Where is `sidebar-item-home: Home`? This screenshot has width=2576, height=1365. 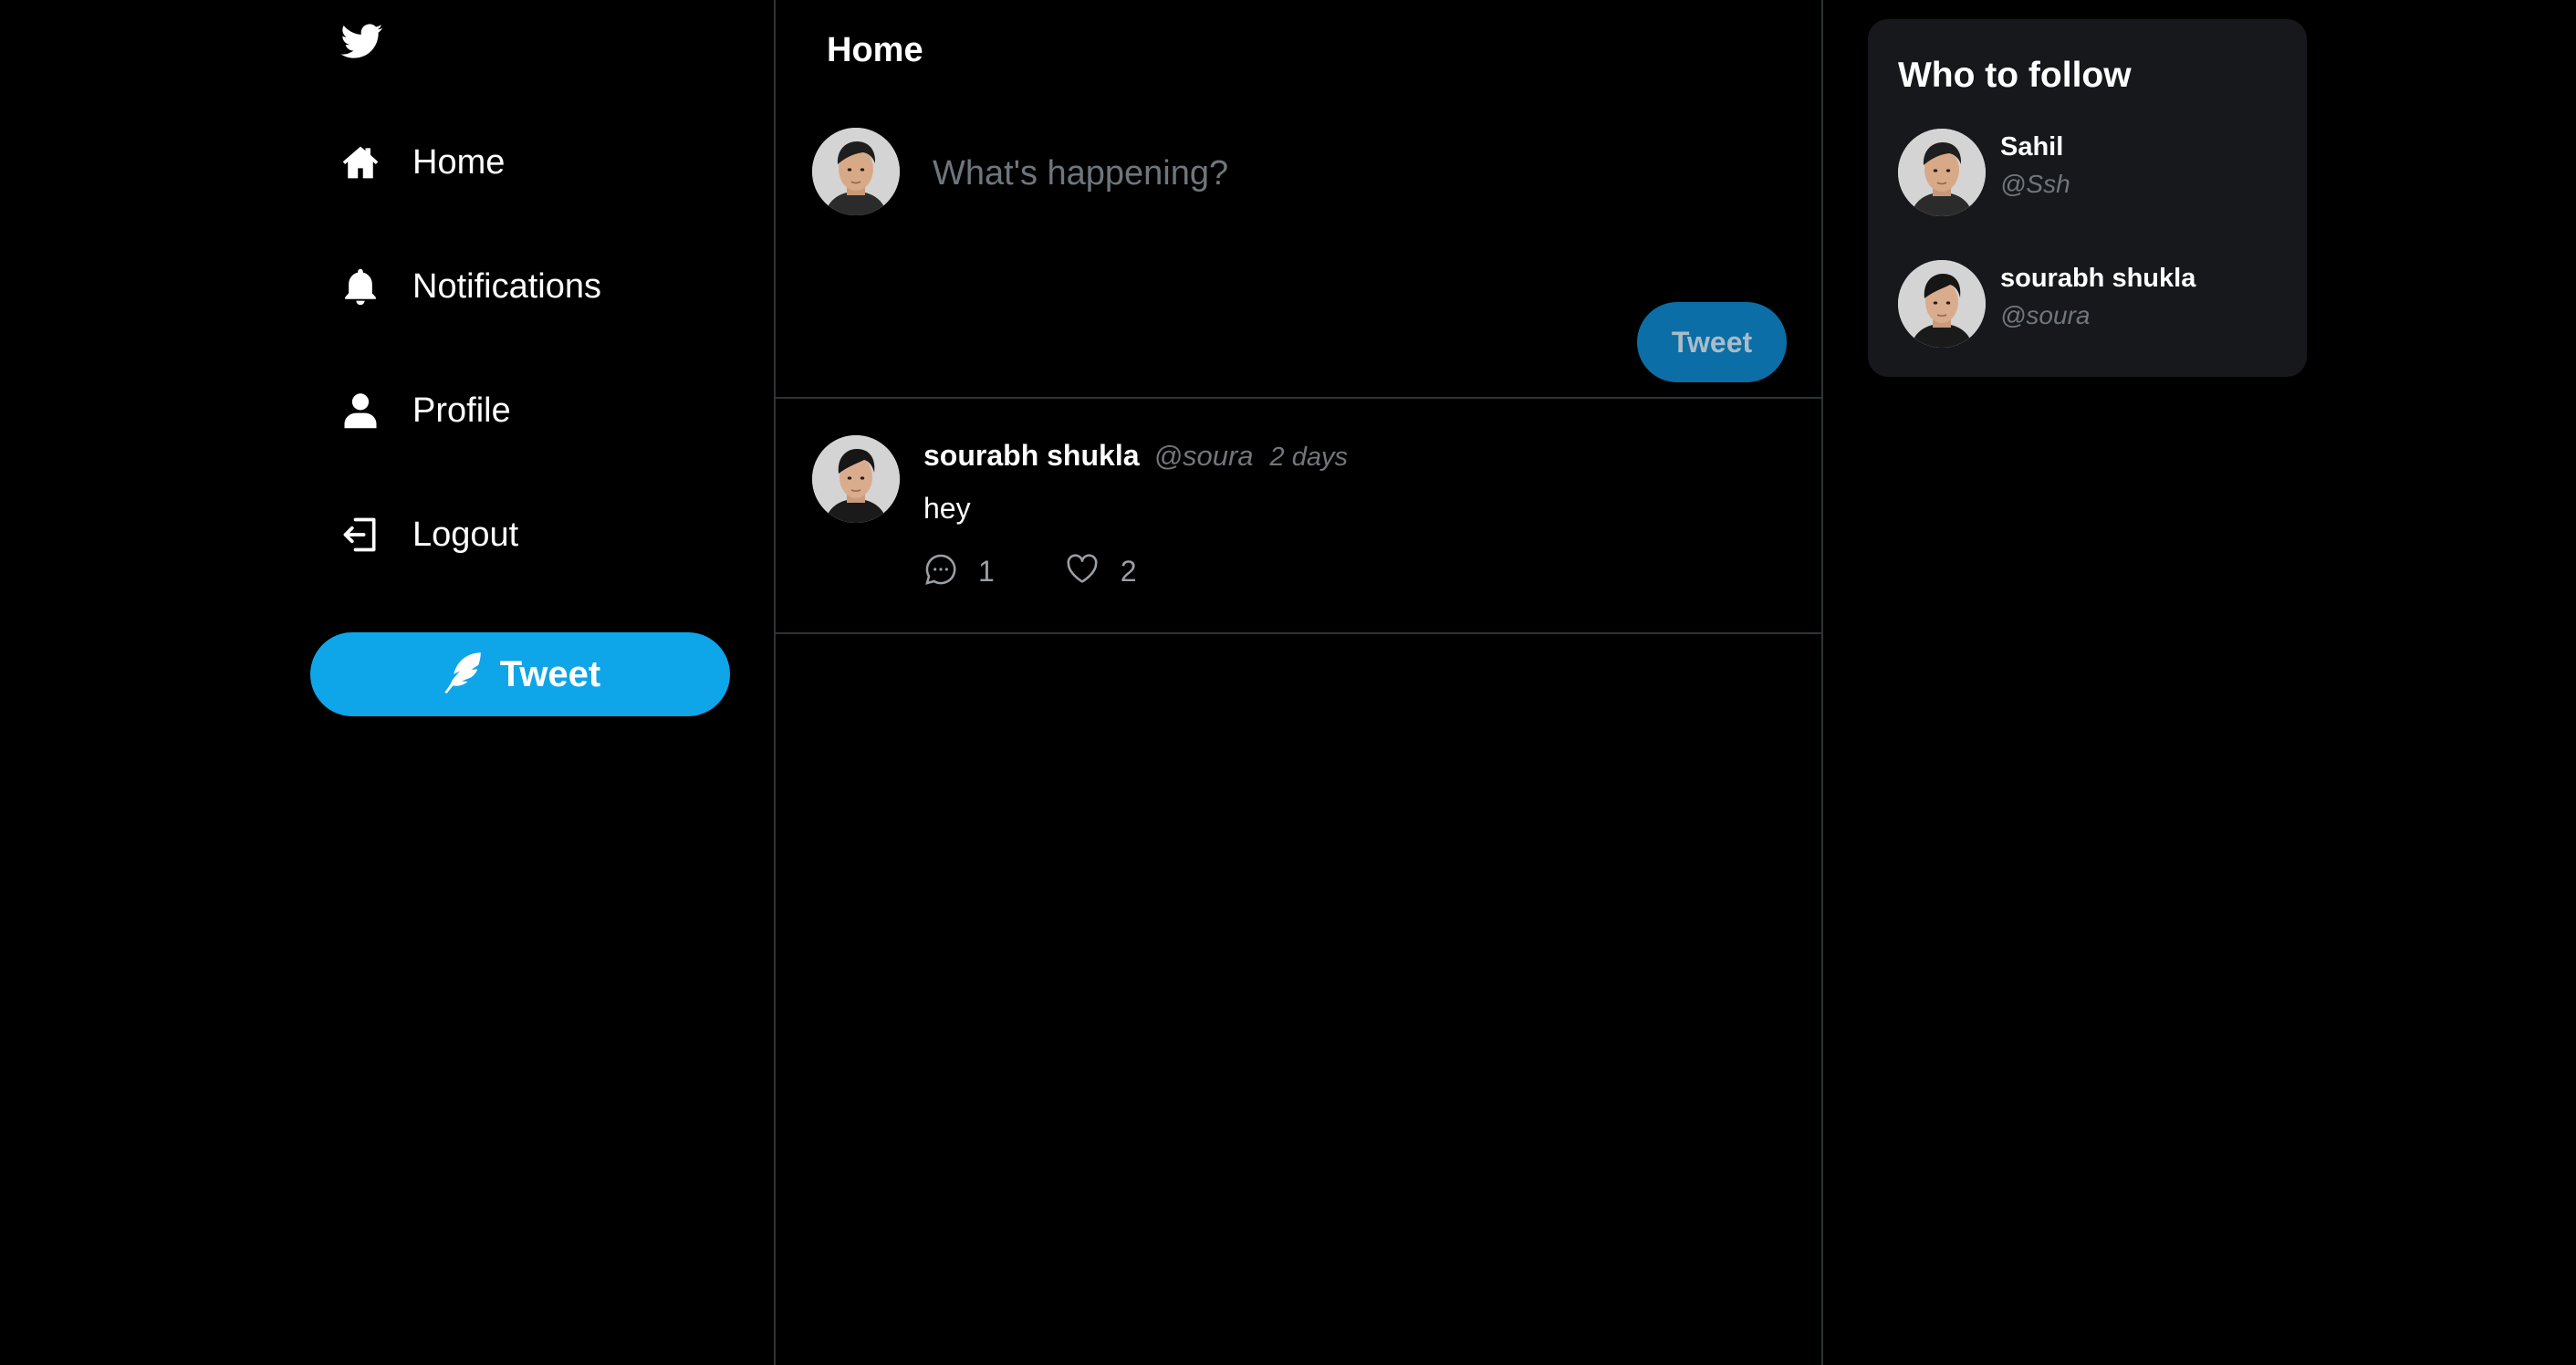 sidebar-item-home: Home is located at coordinates (422, 162).